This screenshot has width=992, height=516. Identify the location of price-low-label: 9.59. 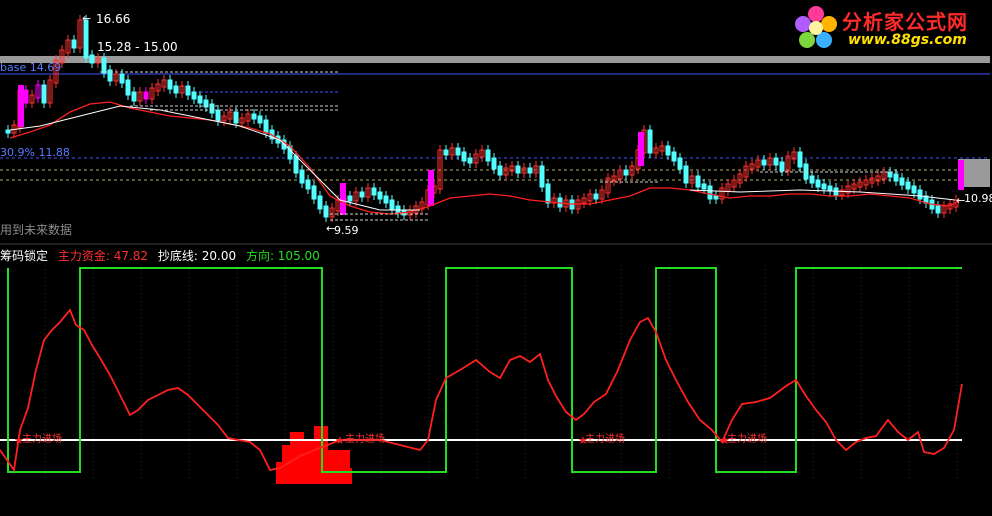
(346, 230).